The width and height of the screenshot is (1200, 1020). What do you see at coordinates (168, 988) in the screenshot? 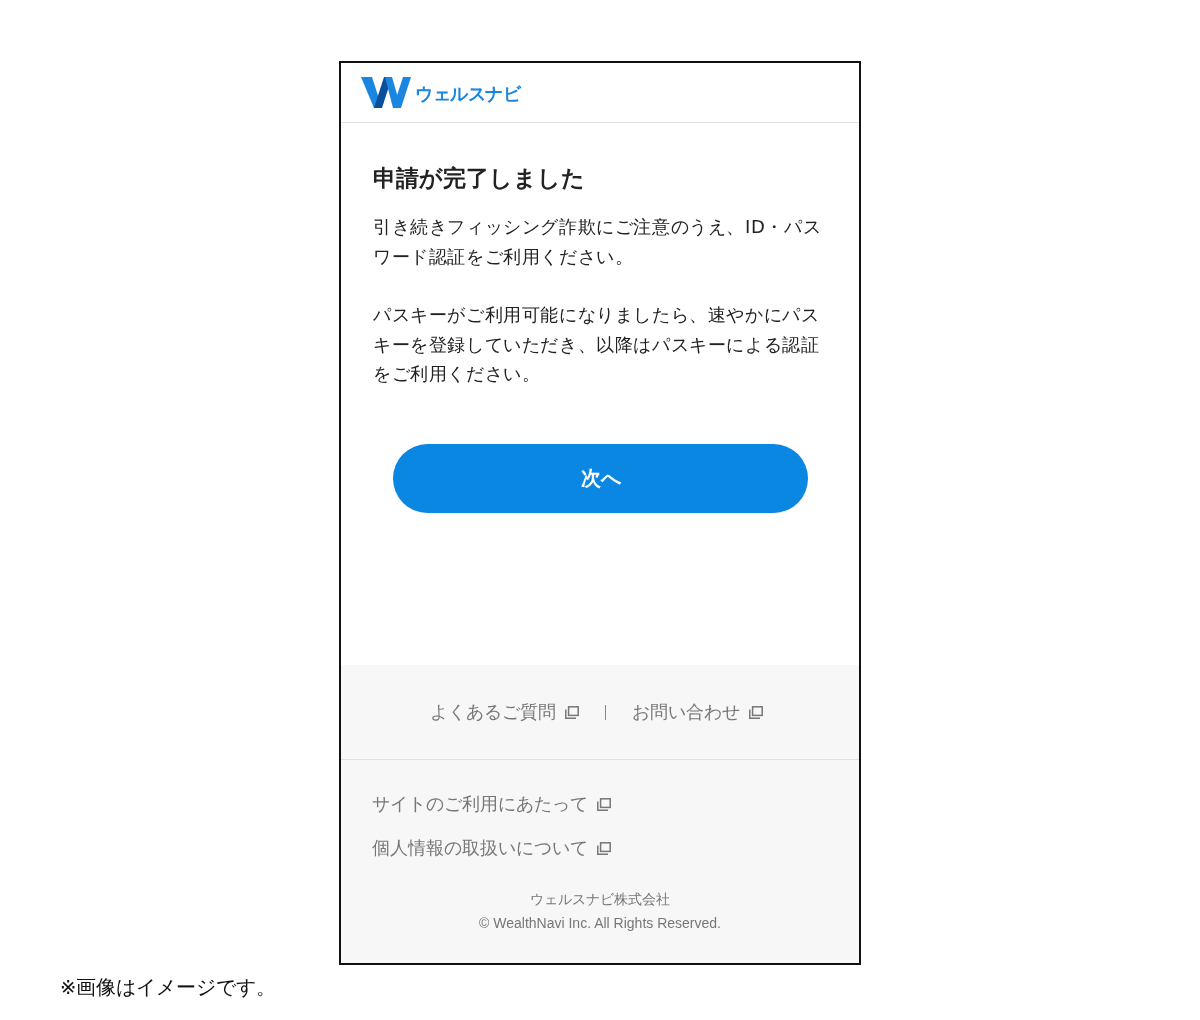
I see `image-note: ※画像はイメージです。` at bounding box center [168, 988].